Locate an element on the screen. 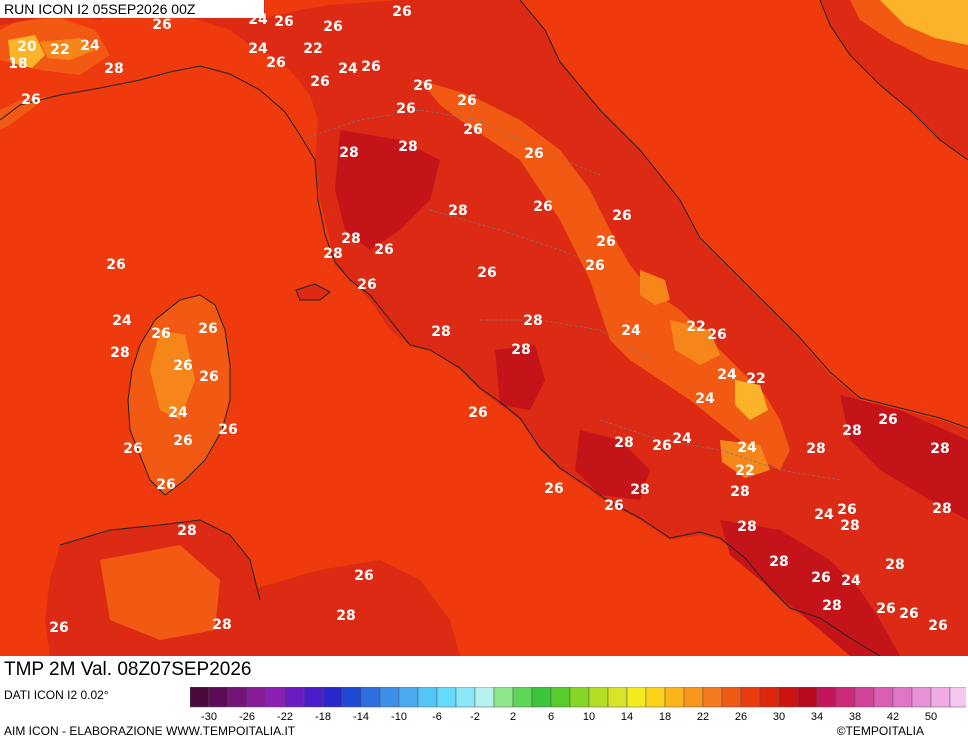 The image size is (968, 745). scale-tick-label: 22 is located at coordinates (703, 717).